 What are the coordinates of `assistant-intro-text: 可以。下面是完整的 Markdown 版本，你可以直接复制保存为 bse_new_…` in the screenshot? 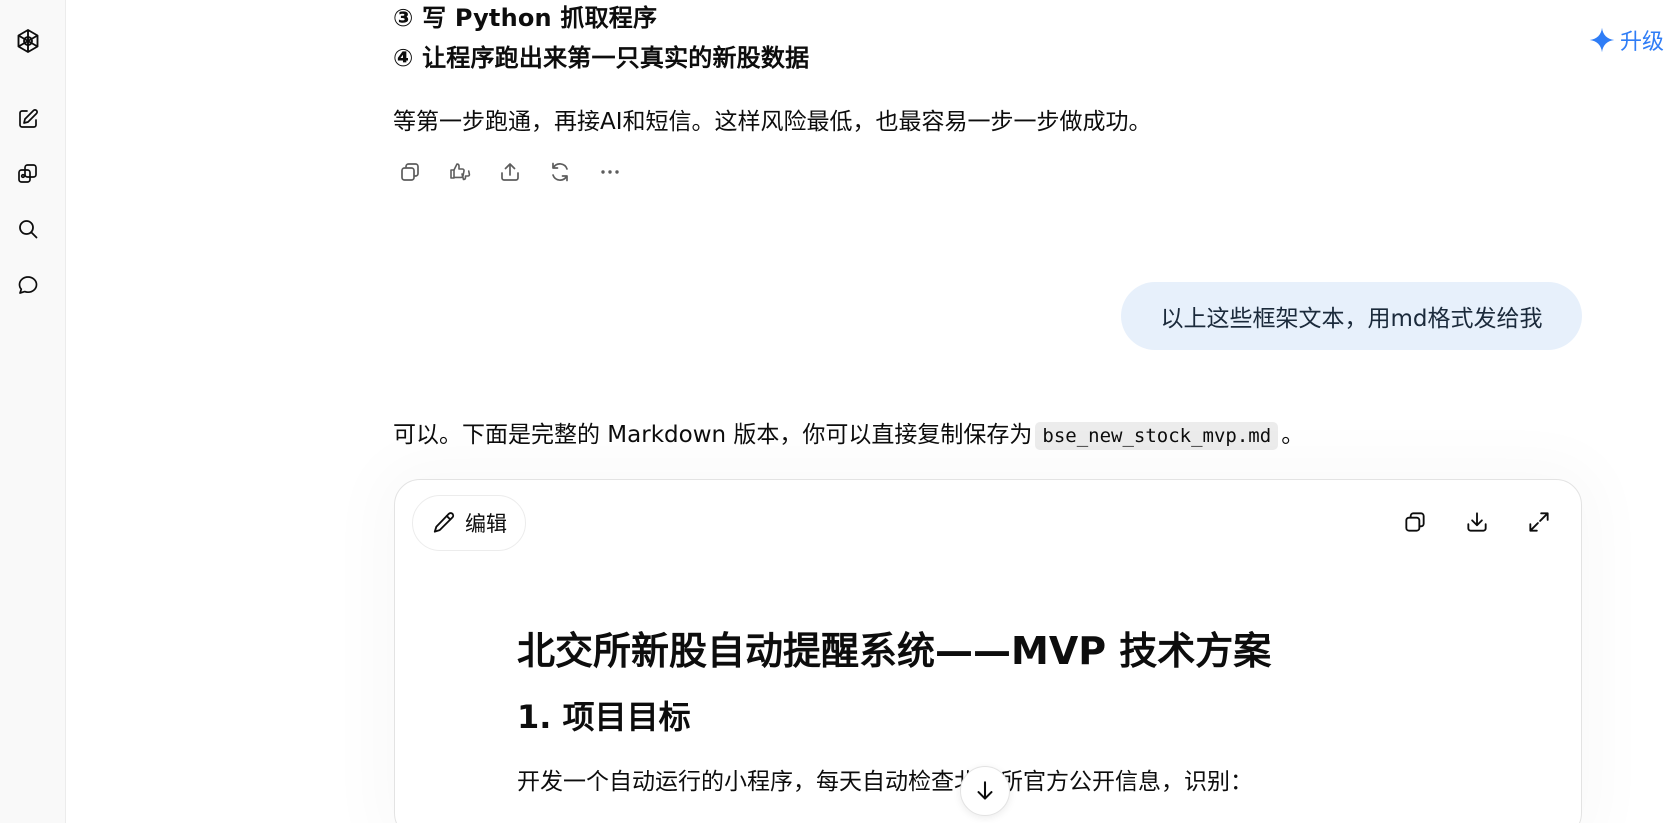 It's located at (849, 432).